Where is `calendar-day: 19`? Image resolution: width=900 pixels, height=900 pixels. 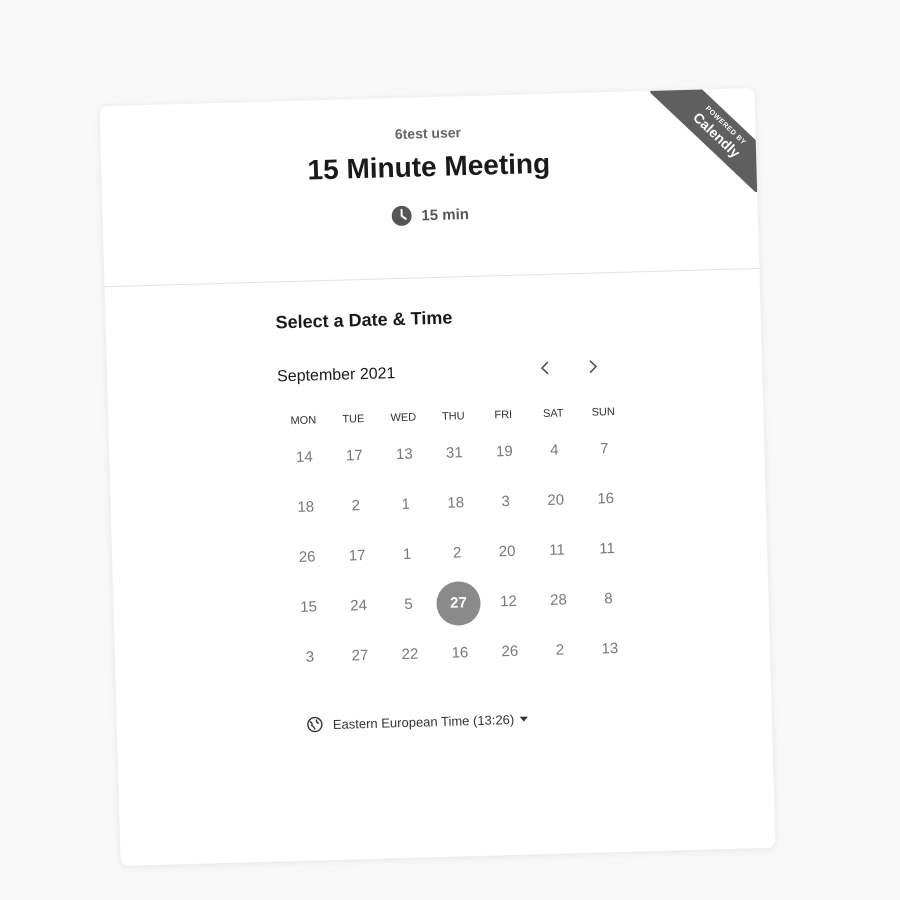 calendar-day: 19 is located at coordinates (504, 451).